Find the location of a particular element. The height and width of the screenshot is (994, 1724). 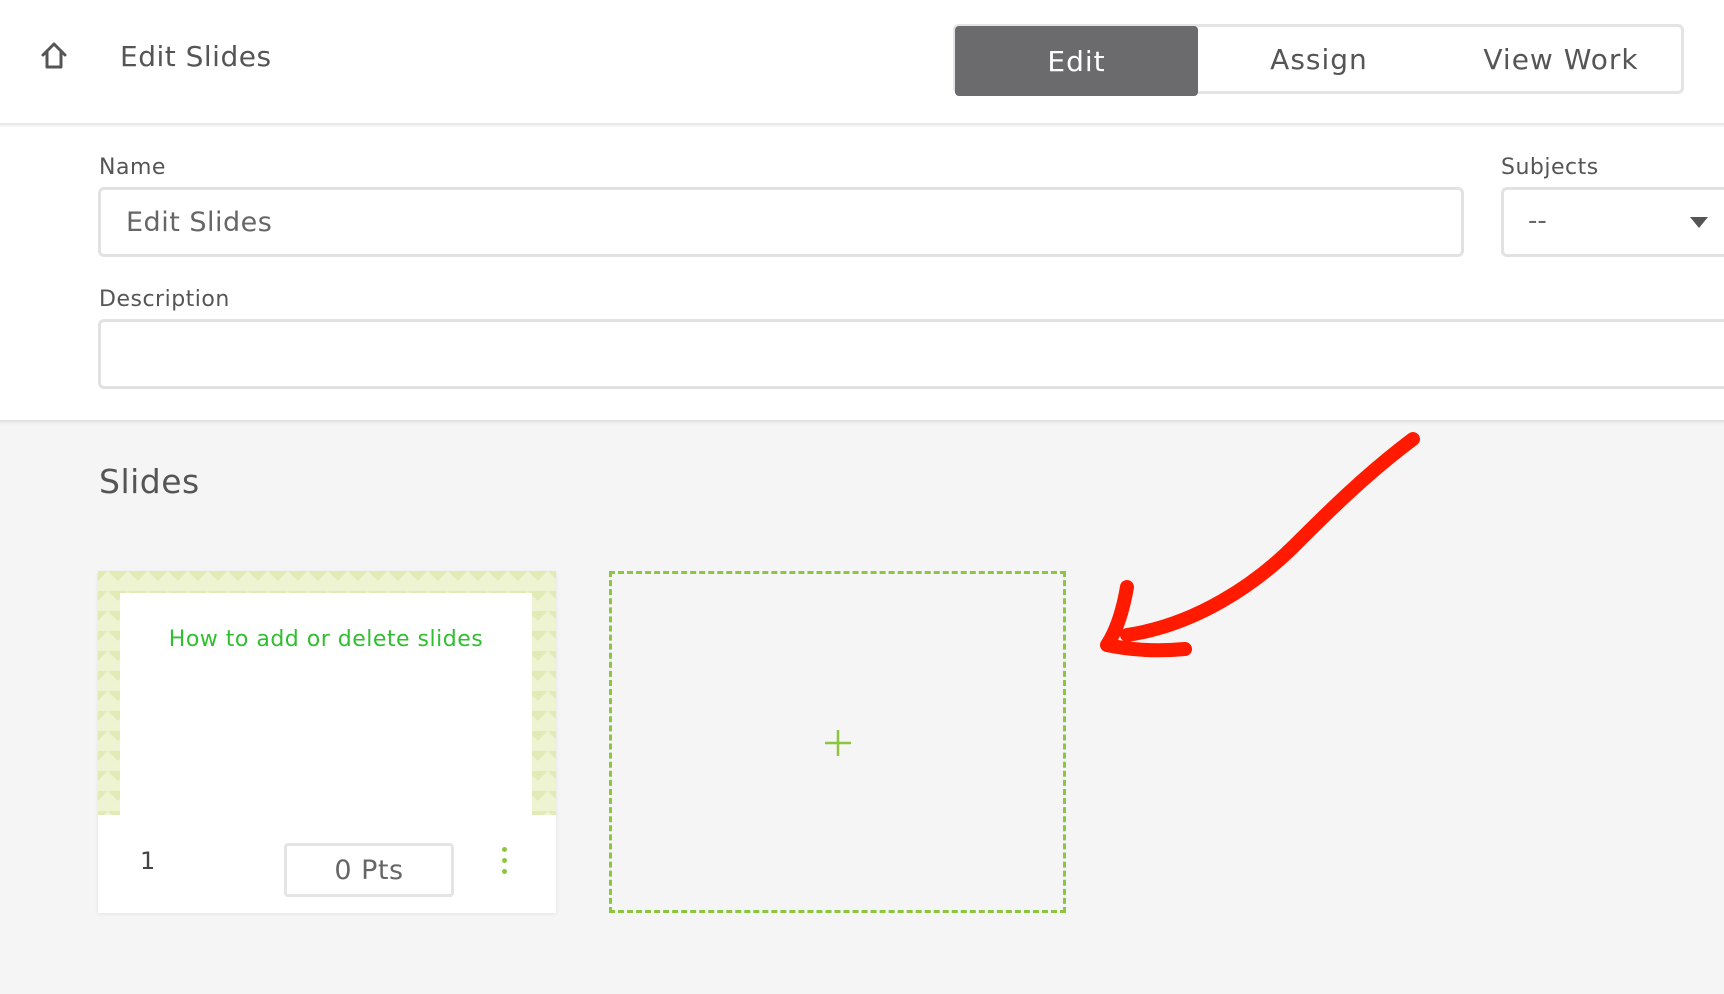

subjects-select: -- is located at coordinates (1612, 222).